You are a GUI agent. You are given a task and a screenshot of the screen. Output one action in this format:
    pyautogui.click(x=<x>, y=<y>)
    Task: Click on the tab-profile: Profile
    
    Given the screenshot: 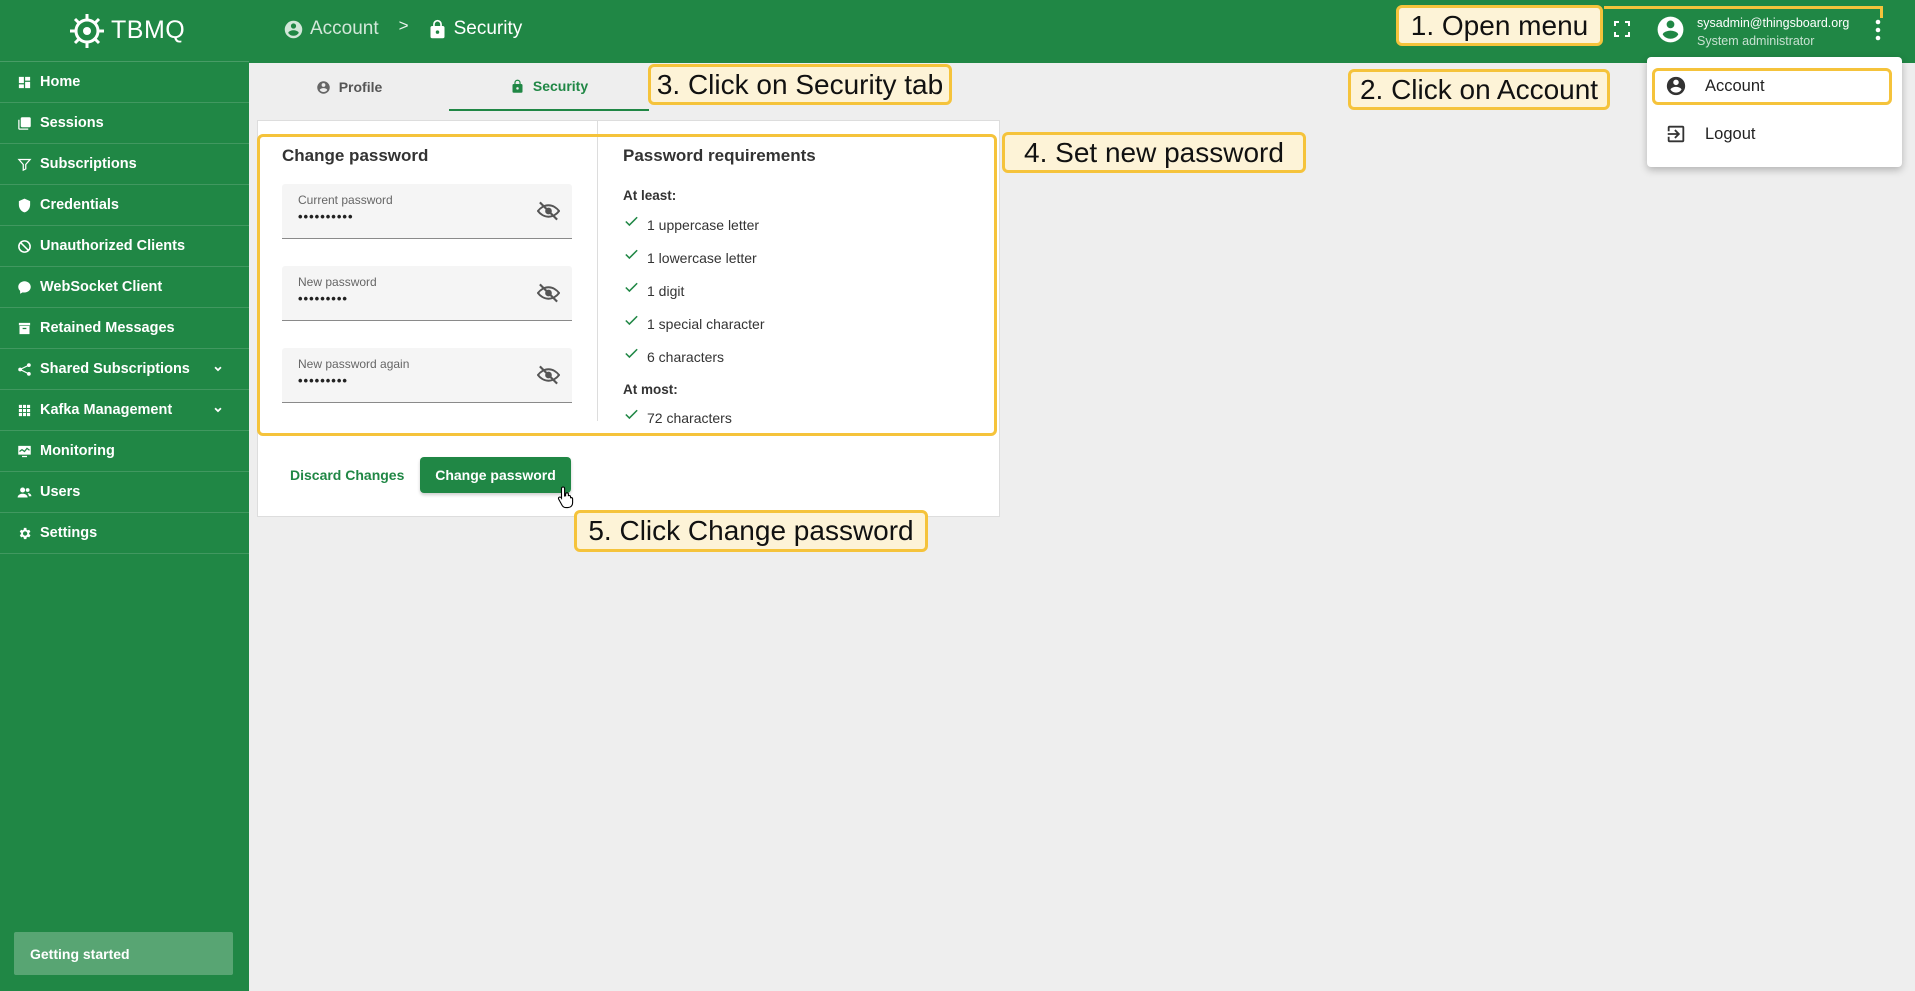 What is the action you would take?
    pyautogui.click(x=349, y=87)
    